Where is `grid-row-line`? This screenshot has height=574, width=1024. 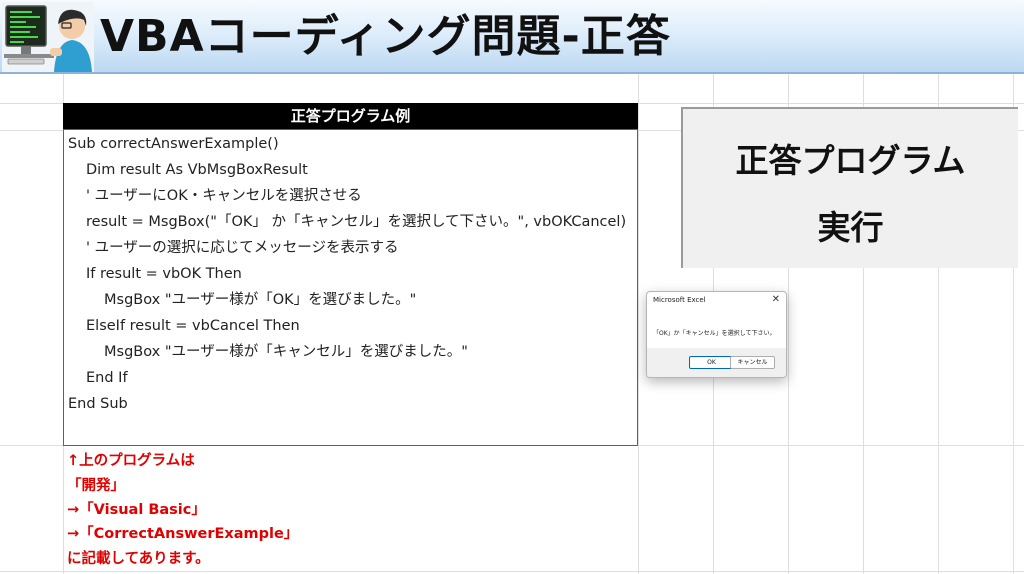 grid-row-line is located at coordinates (512, 571).